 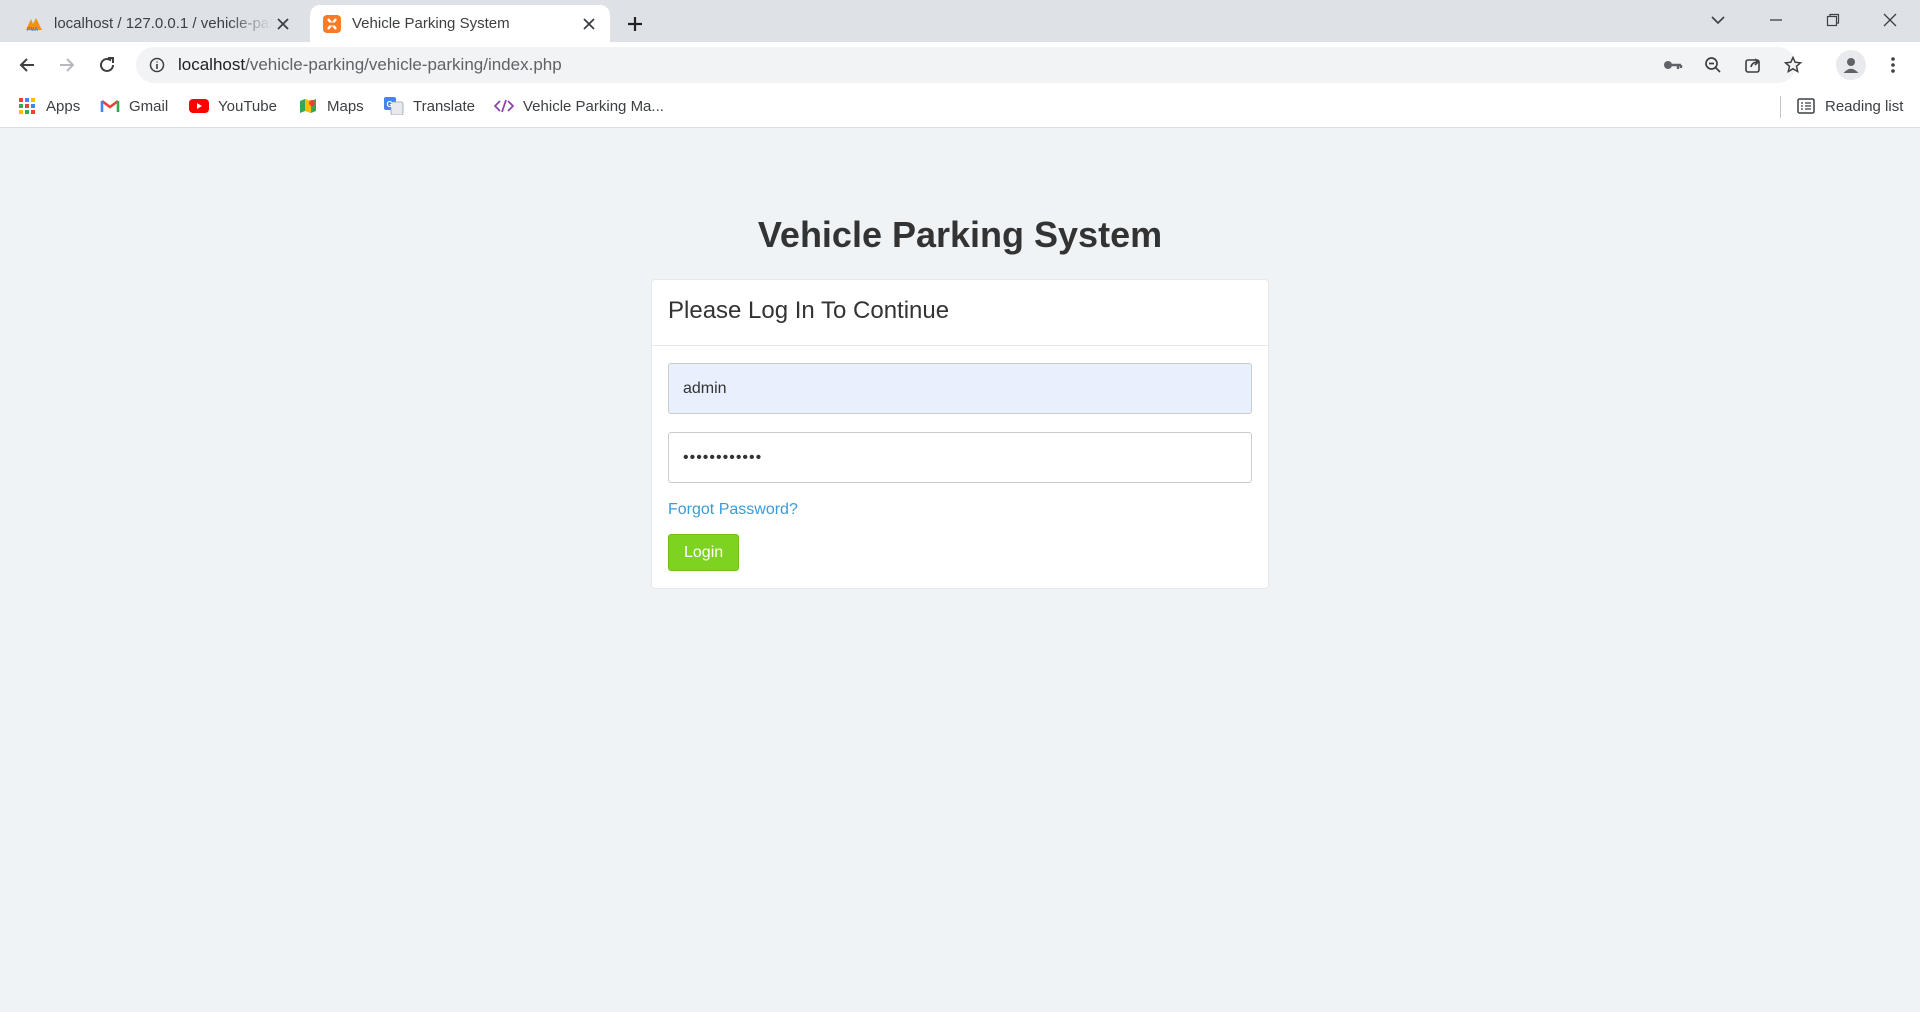 I want to click on minimize-icon, so click(x=1776, y=20).